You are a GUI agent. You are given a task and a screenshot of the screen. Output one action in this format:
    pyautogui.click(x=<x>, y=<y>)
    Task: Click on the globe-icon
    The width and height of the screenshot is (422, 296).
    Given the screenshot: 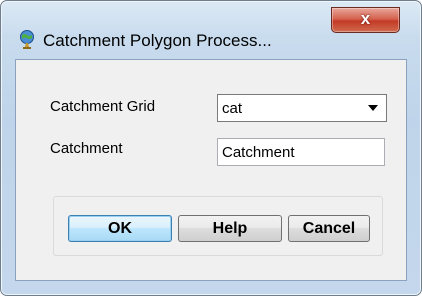 What is the action you would take?
    pyautogui.click(x=27, y=39)
    